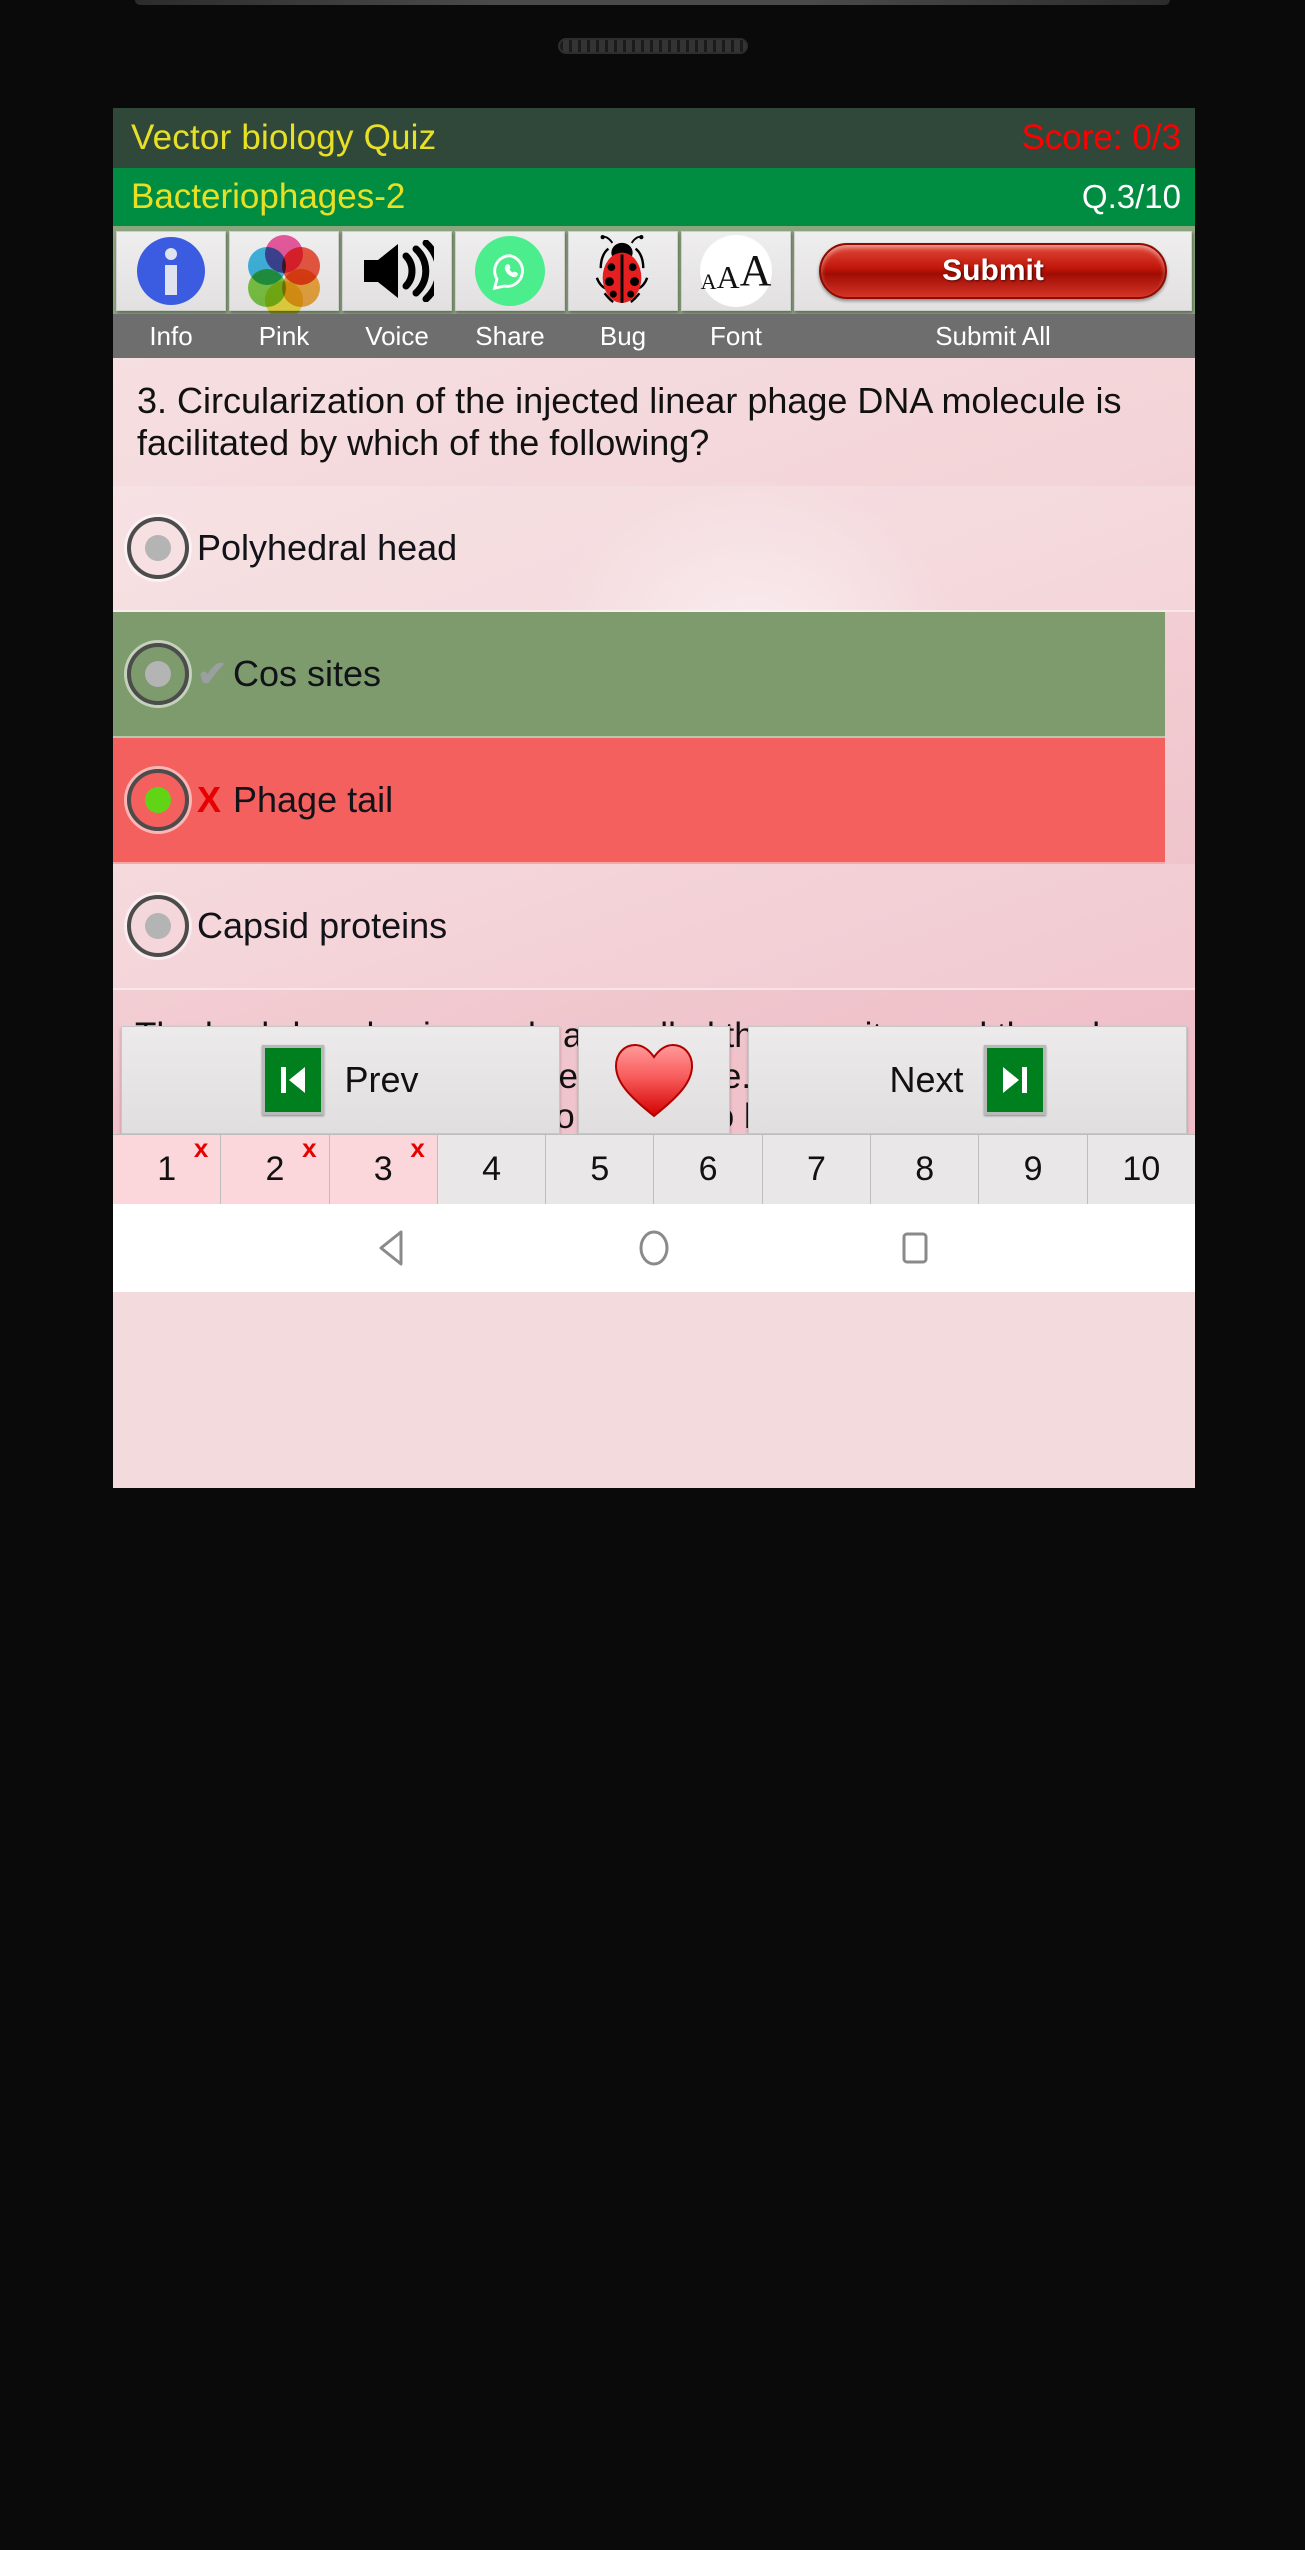 This screenshot has width=1305, height=2550. What do you see at coordinates (639, 801) in the screenshot?
I see `option-row-2: X Phage tail` at bounding box center [639, 801].